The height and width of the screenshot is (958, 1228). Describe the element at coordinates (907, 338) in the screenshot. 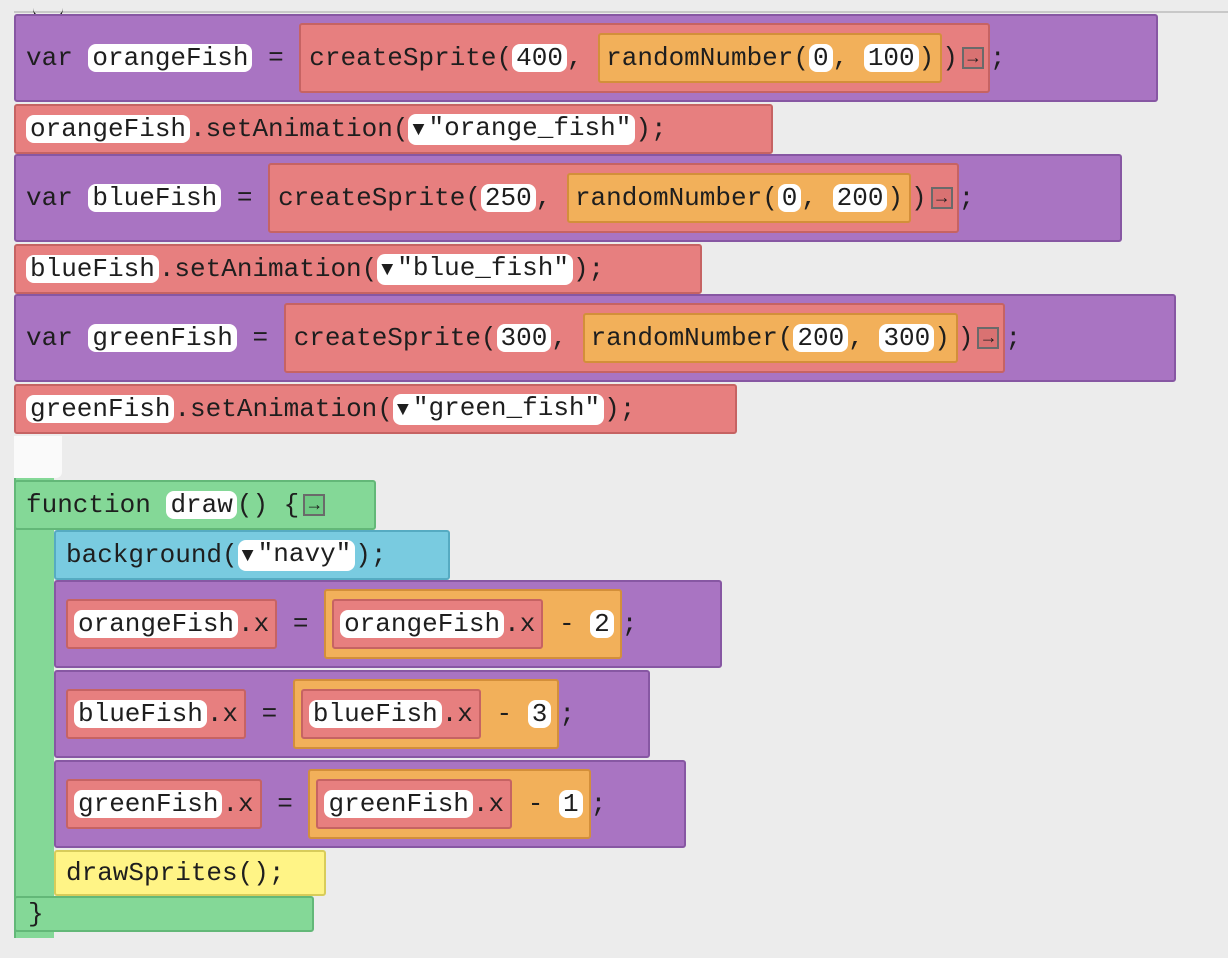

I see `random-max-input: 300` at that location.